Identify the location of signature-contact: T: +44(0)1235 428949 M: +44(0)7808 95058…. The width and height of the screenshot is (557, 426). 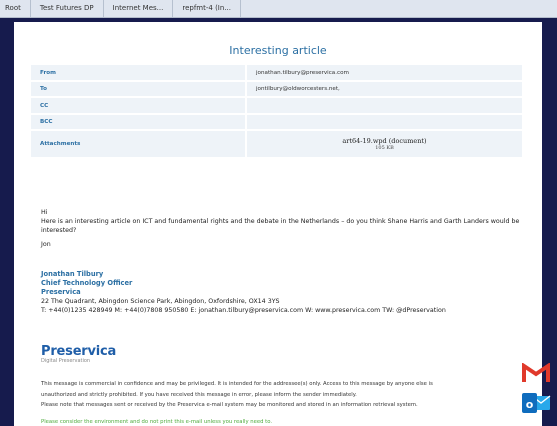
(243, 310).